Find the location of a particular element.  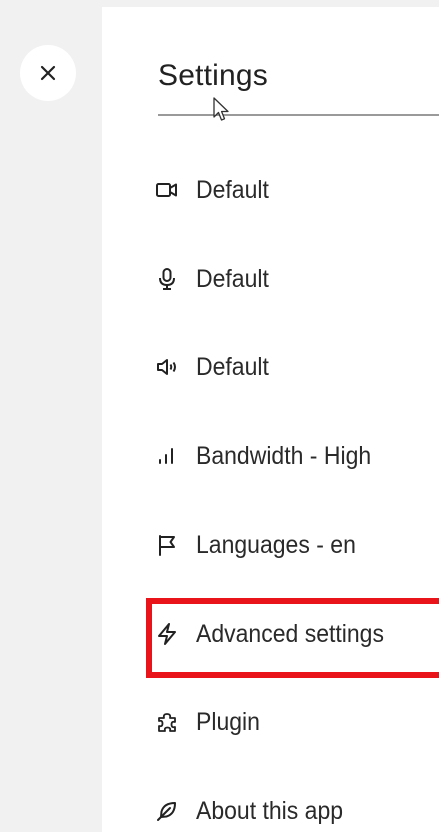

menu-item-languages: Languages - en is located at coordinates (296, 545).